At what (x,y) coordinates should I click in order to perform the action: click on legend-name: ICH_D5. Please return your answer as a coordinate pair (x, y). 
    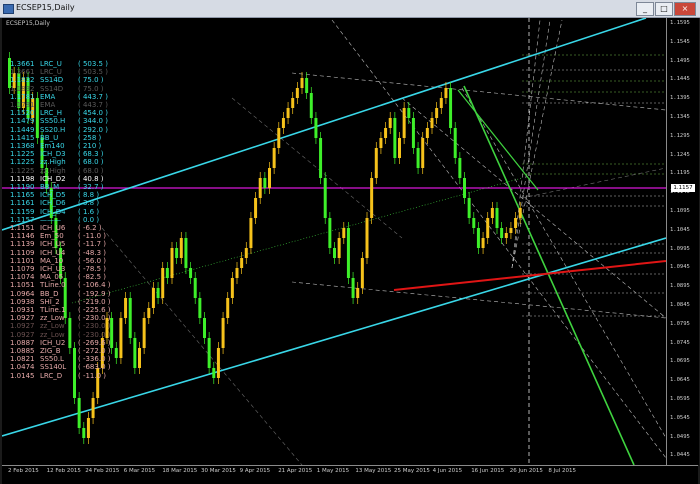
    Looking at the image, I should click on (53, 195).